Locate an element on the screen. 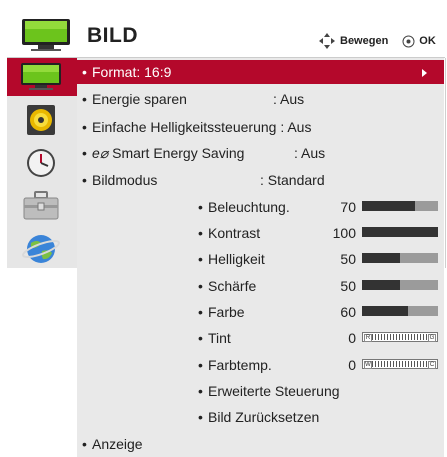 Image resolution: width=447 pixels, height=457 pixels. picture-reset-label: Bild Zurücksetzen is located at coordinates (264, 417).